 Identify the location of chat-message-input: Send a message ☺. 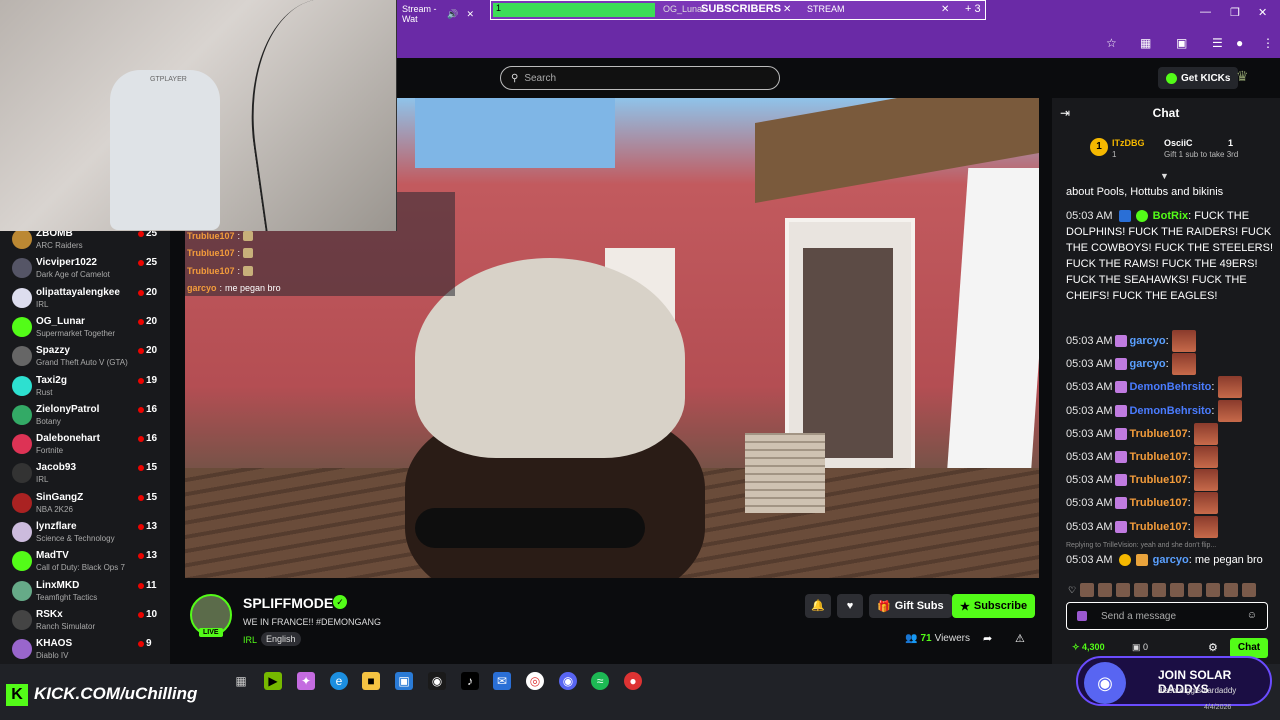
(1167, 616).